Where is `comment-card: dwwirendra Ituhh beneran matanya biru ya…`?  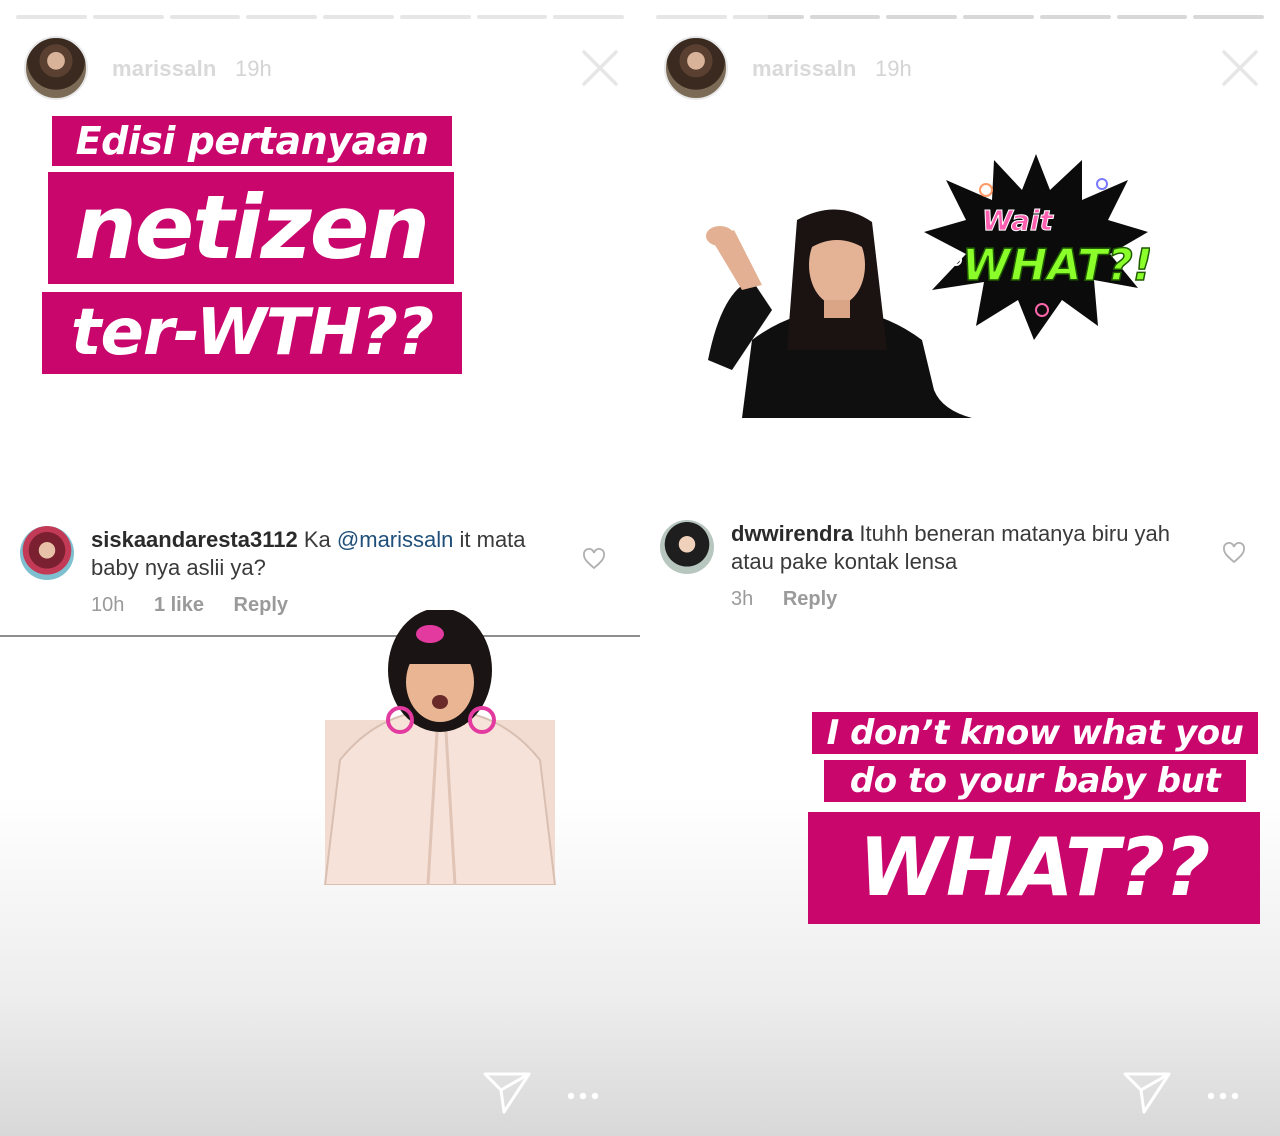
comment-card: dwwirendra Ituhh beneran matanya biru ya… is located at coordinates (960, 570).